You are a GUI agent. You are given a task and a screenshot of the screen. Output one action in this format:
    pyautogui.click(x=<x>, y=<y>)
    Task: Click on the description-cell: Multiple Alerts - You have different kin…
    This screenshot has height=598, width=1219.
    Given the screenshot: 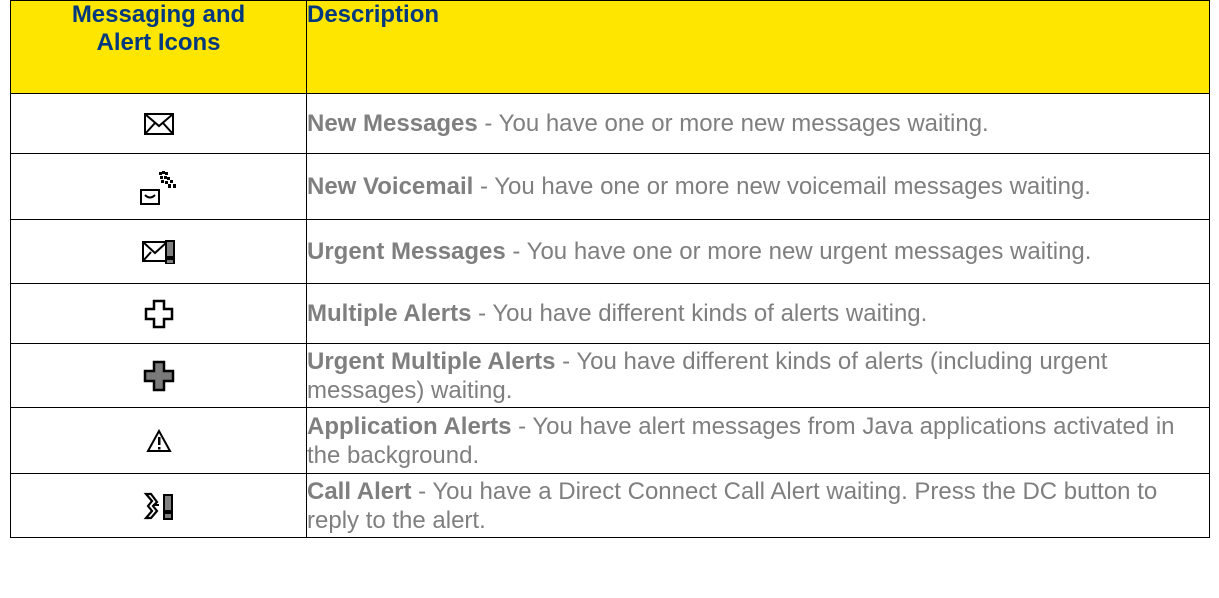 What is the action you would take?
    pyautogui.click(x=758, y=313)
    